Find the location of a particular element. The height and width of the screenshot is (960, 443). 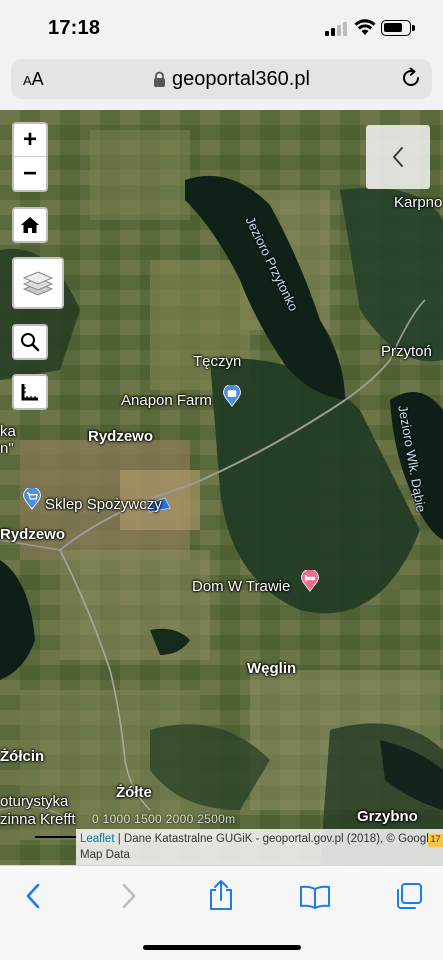

place-label-karpno: Karpno is located at coordinates (418, 202).